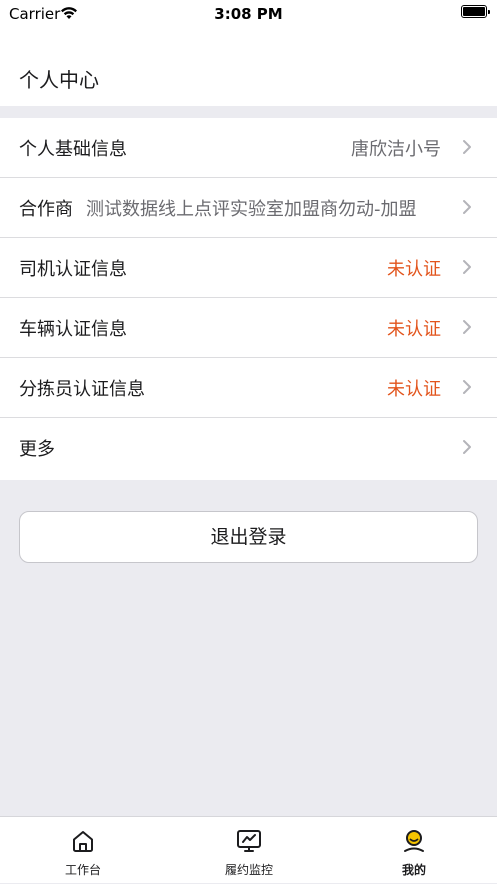  Describe the element at coordinates (82, 389) in the screenshot. I see `menu-item-label: 分拣员认证信息` at that location.